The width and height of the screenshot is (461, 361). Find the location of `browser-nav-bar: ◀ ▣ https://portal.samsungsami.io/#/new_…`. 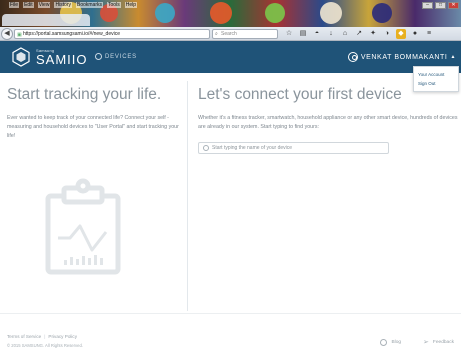

browser-nav-bar: ◀ ▣ https://portal.samsungsami.io/#/new_… is located at coordinates (230, 34).